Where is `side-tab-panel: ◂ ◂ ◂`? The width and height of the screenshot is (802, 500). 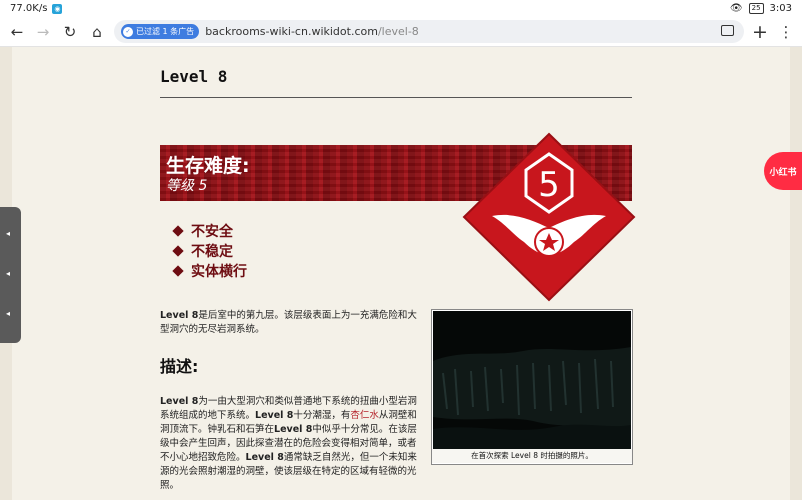 side-tab-panel: ◂ ◂ ◂ is located at coordinates (10, 275).